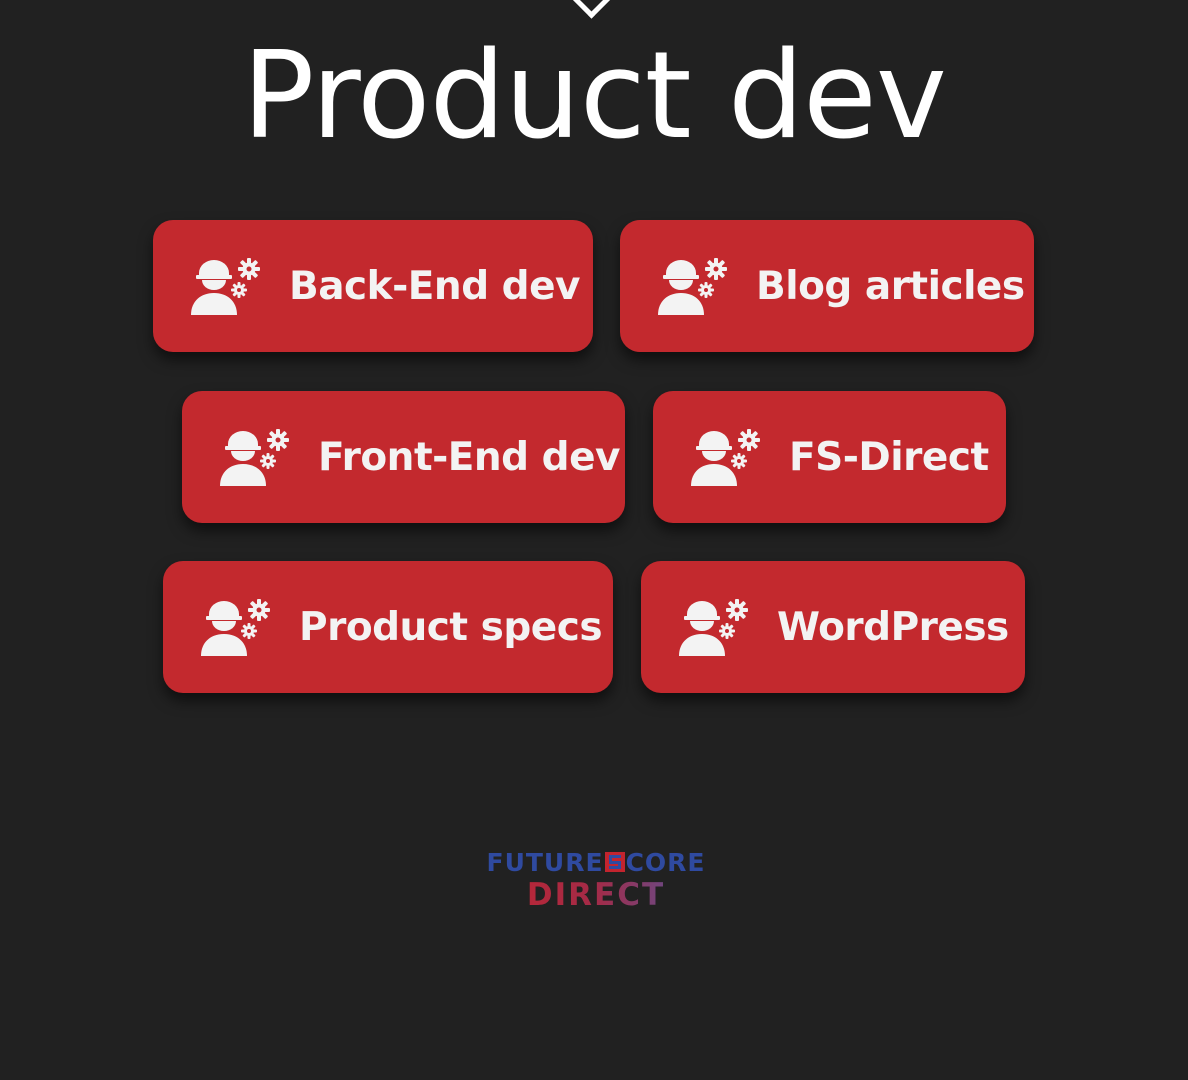 The height and width of the screenshot is (1080, 1188). I want to click on futurescore-direct-logo: FUTURE CORE DIRECT, so click(596, 880).